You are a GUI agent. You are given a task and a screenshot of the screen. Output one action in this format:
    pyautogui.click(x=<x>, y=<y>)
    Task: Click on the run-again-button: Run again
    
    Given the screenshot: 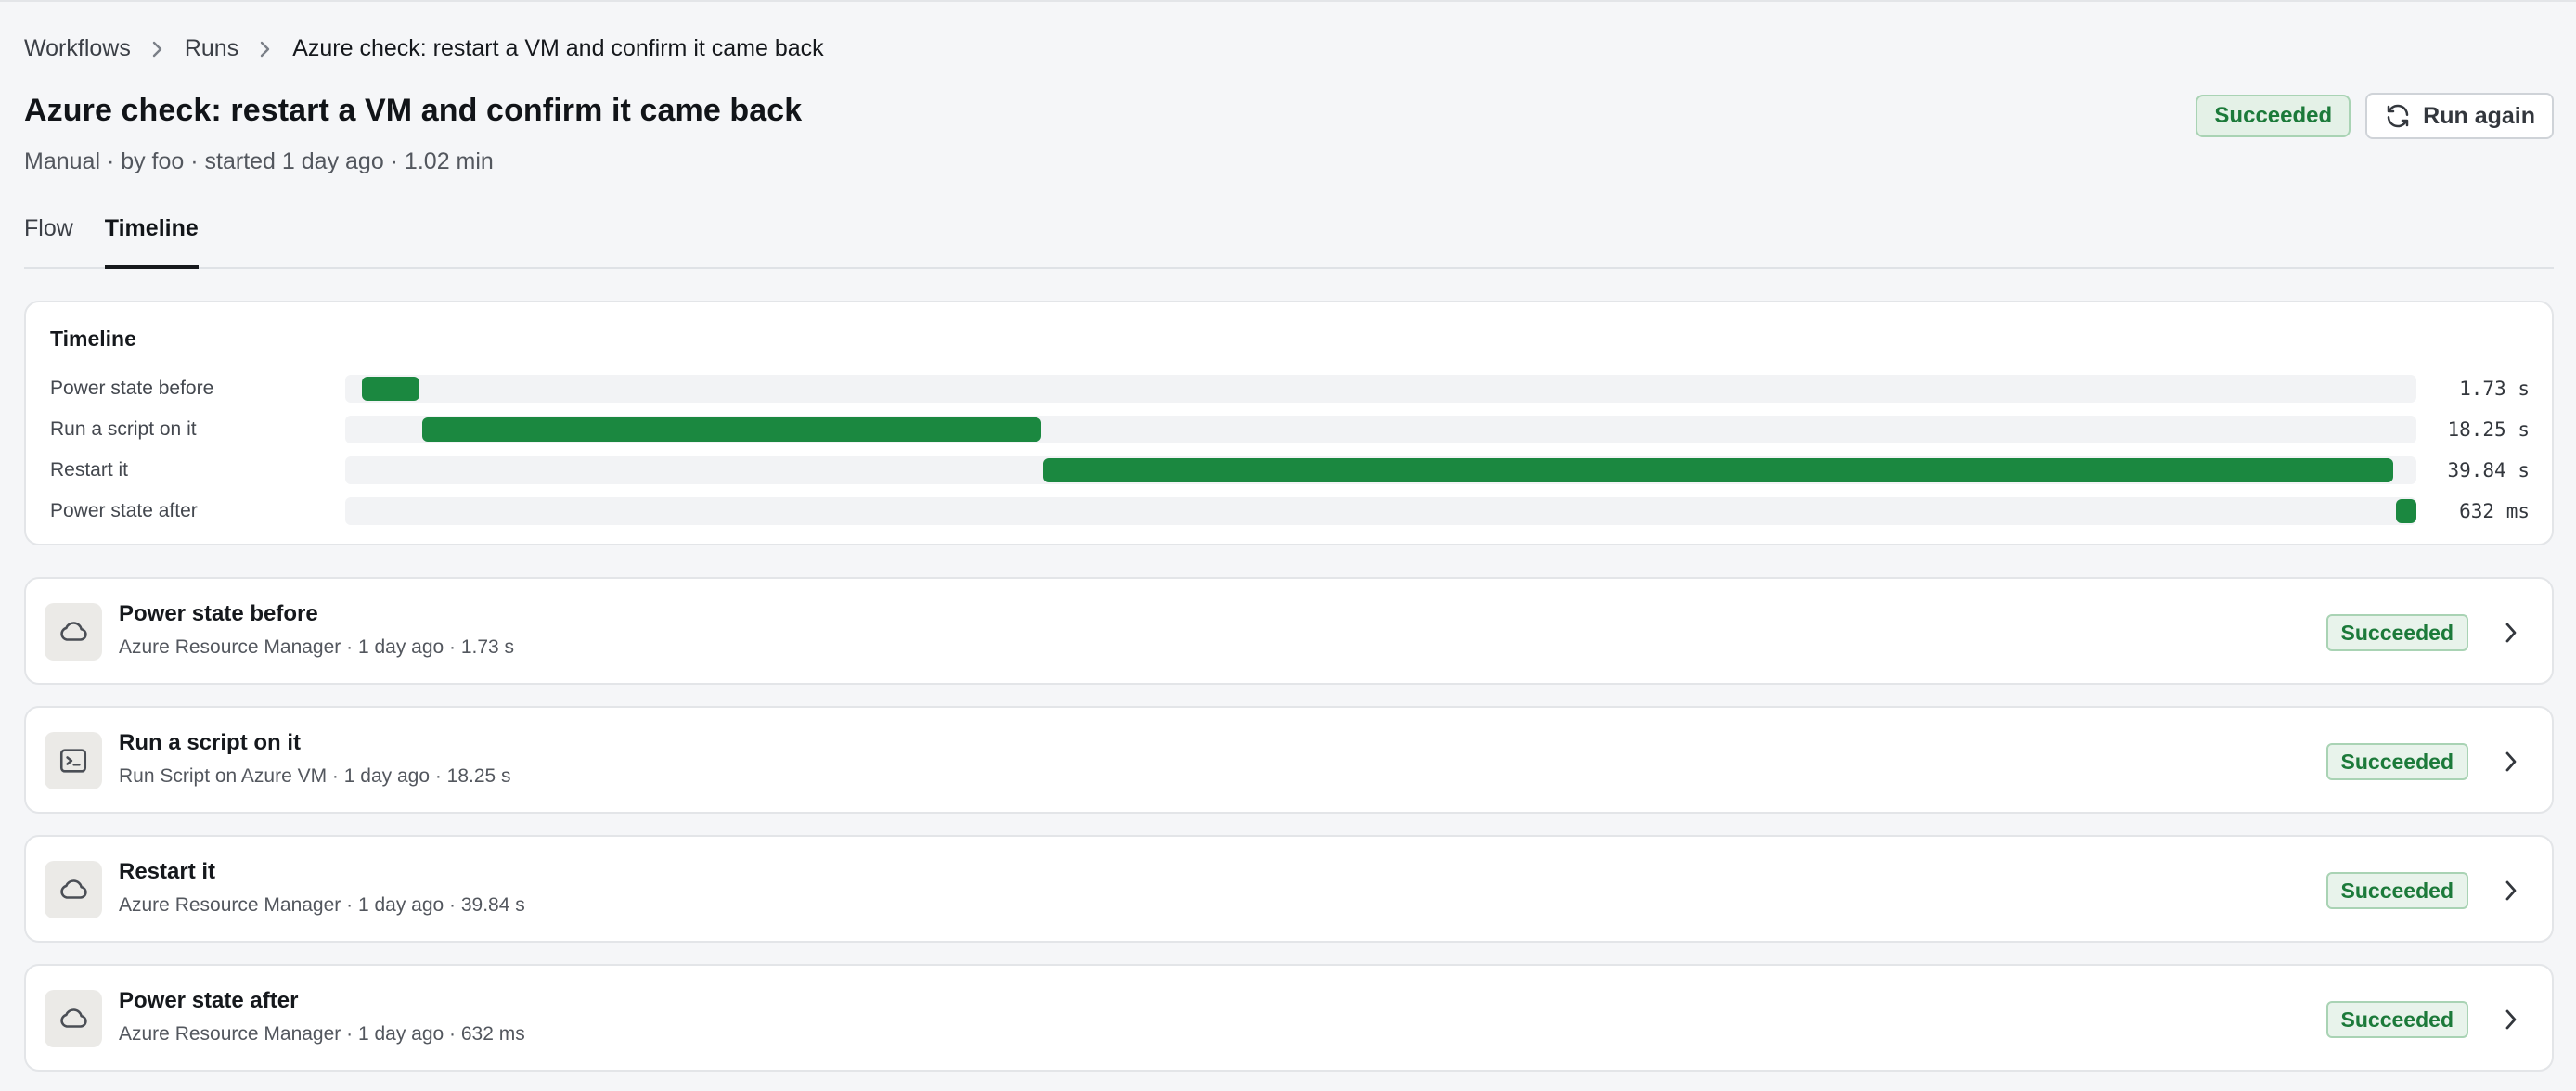 What is the action you would take?
    pyautogui.click(x=2459, y=116)
    